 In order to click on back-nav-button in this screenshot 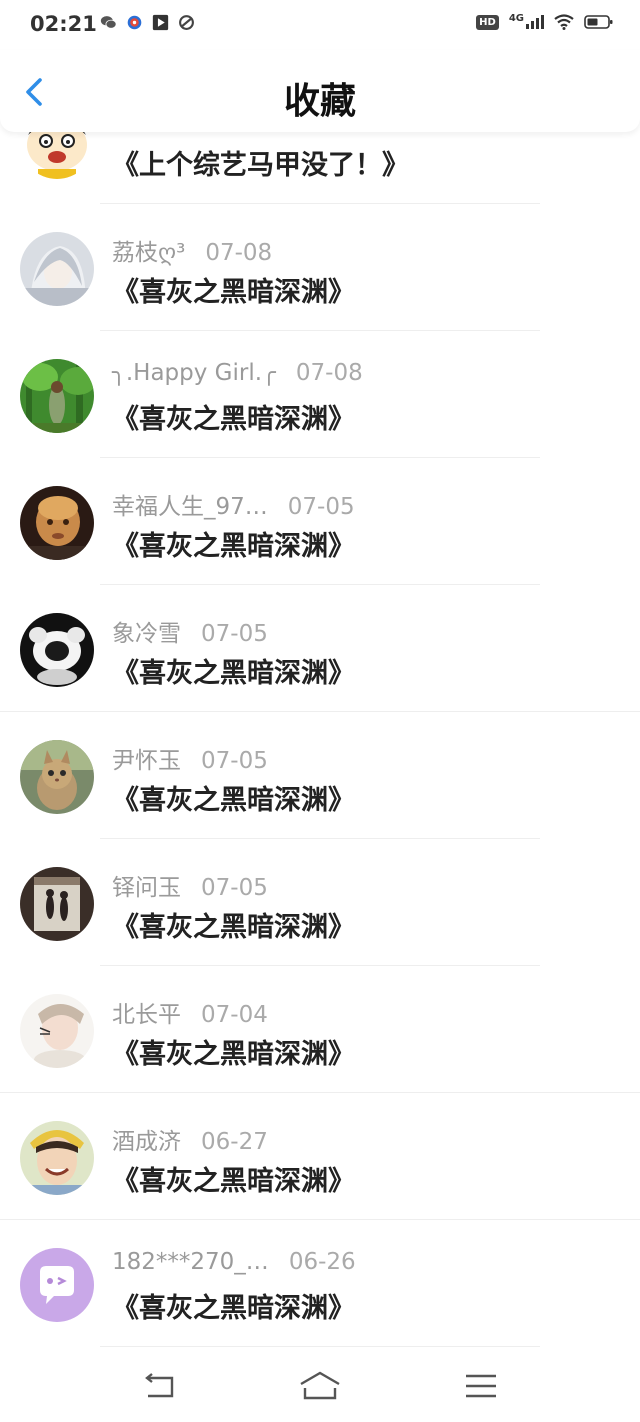, I will do `click(160, 1387)`.